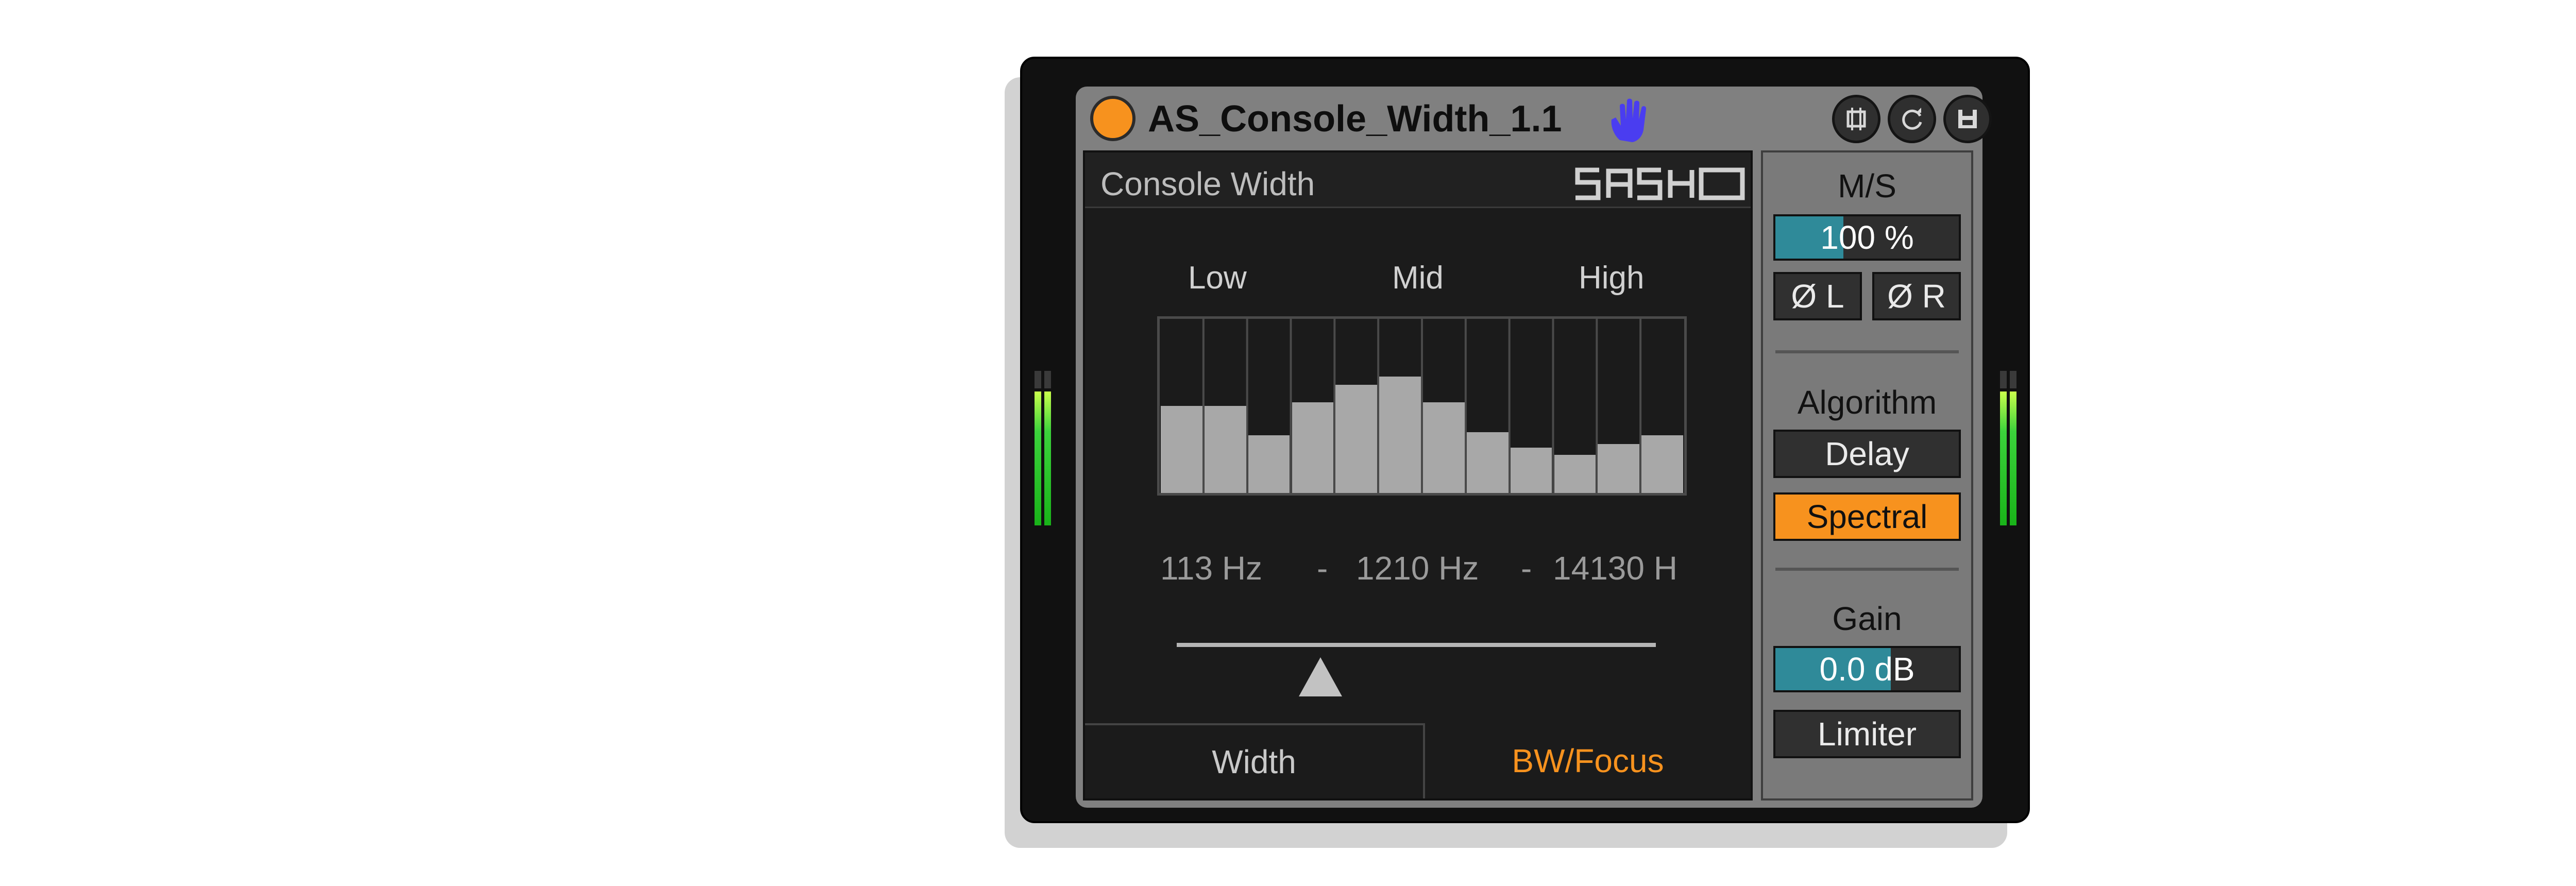  Describe the element at coordinates (1422, 406) in the screenshot. I see `width-multislider` at that location.